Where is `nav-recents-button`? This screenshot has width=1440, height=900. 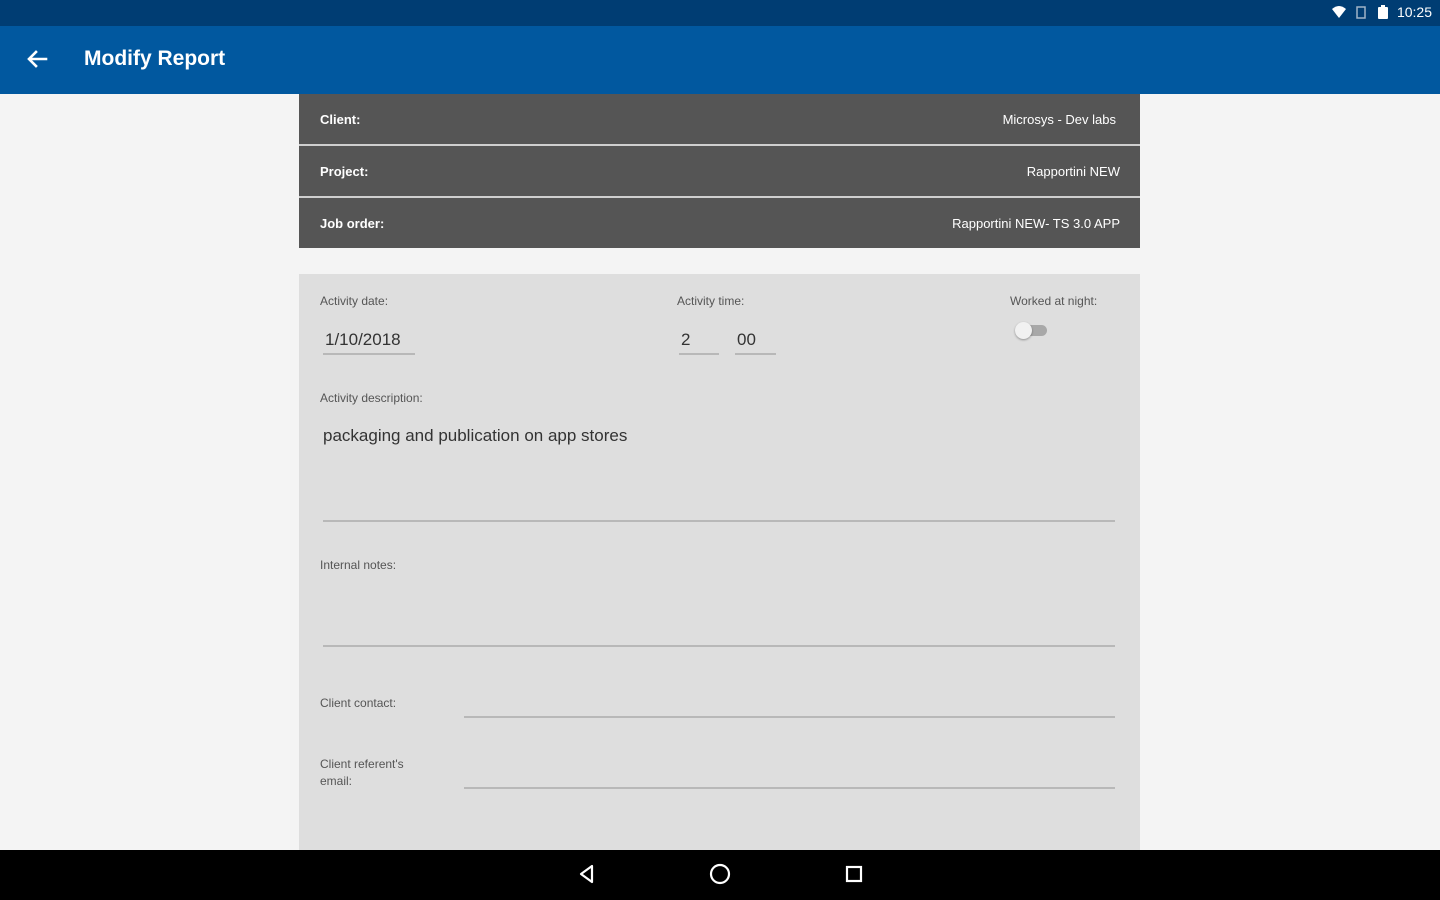 nav-recents-button is located at coordinates (854, 876).